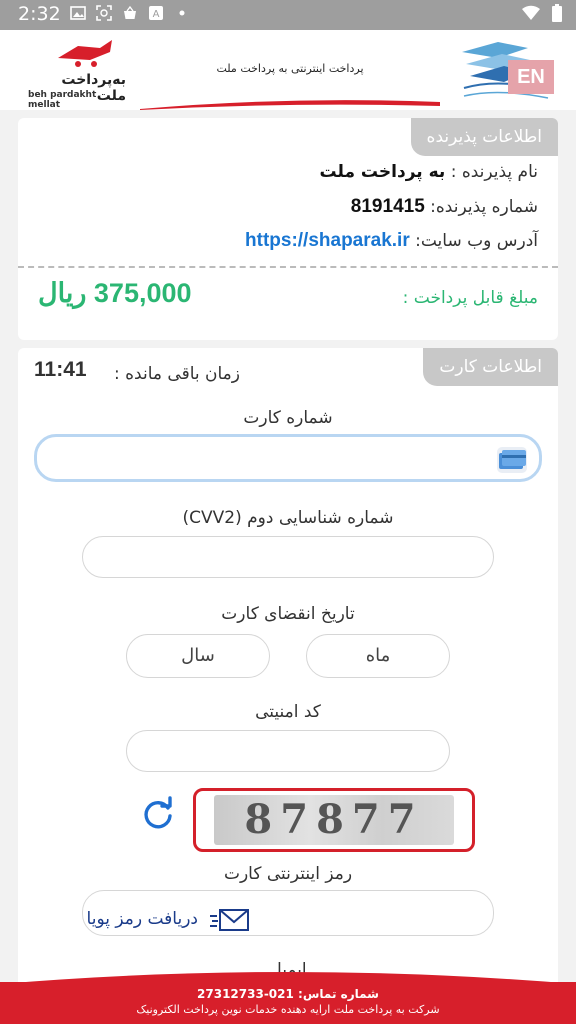 Image resolution: width=576 pixels, height=1024 pixels. What do you see at coordinates (288, 458) in the screenshot?
I see `card-number-input` at bounding box center [288, 458].